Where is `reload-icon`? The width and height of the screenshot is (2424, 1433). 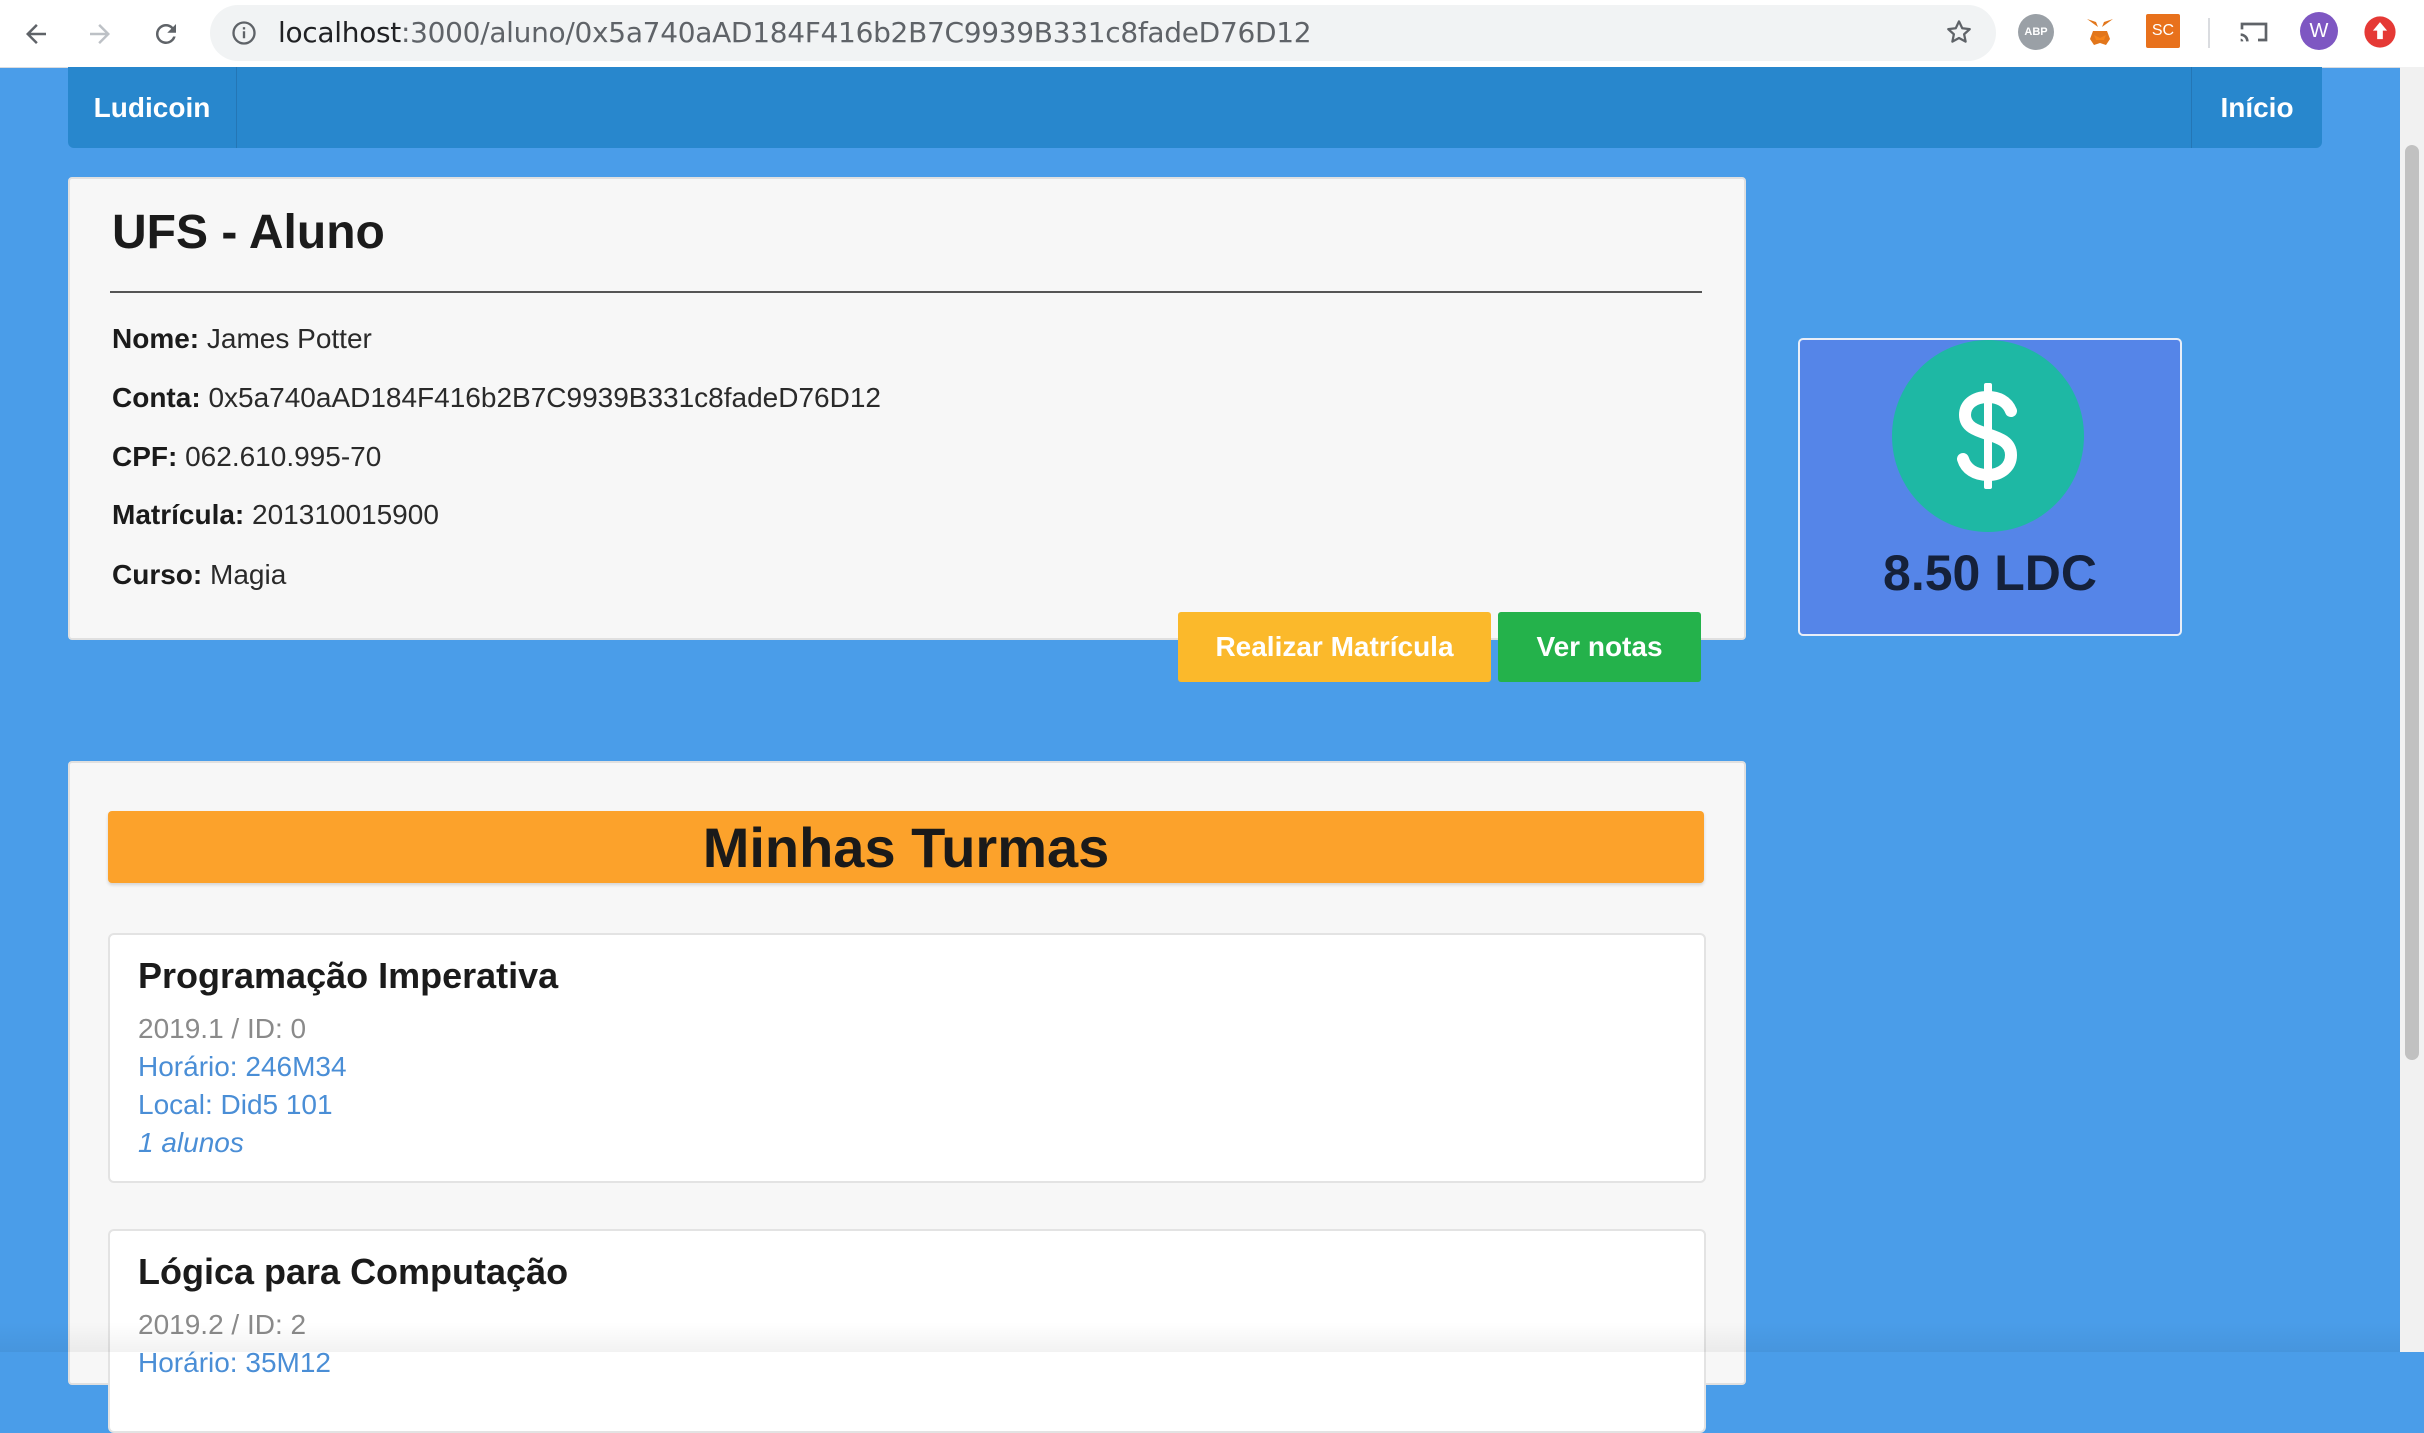 reload-icon is located at coordinates (166, 34).